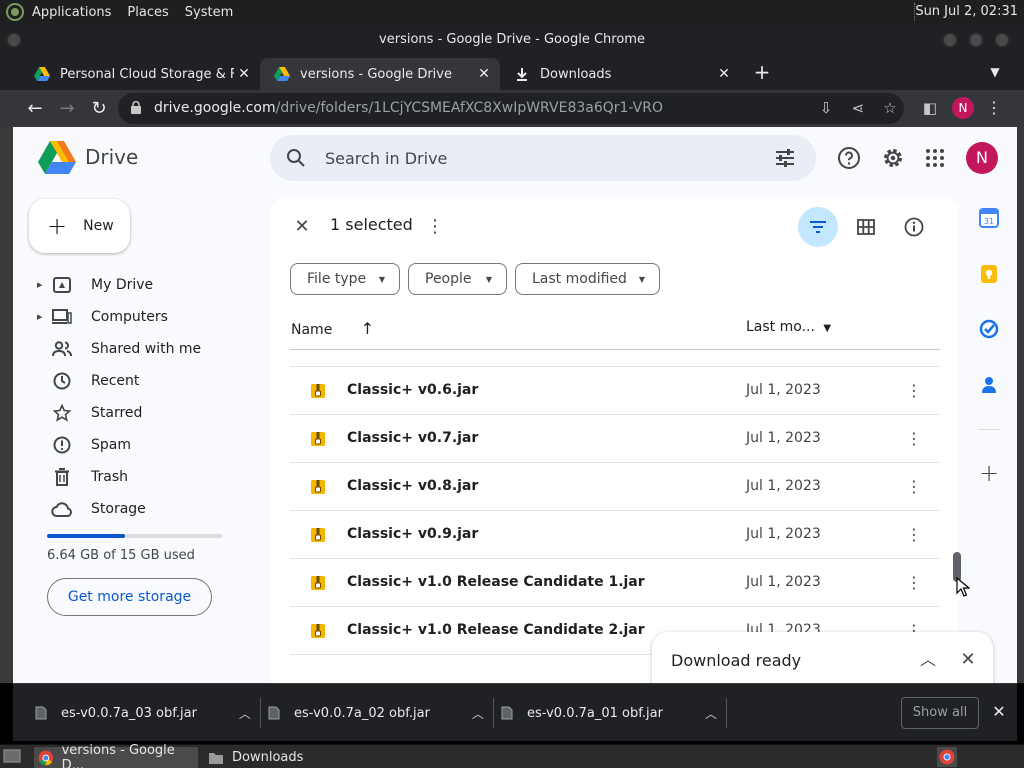 This screenshot has height=768, width=1024. What do you see at coordinates (736, 660) in the screenshot?
I see `toast-title: Download ready` at bounding box center [736, 660].